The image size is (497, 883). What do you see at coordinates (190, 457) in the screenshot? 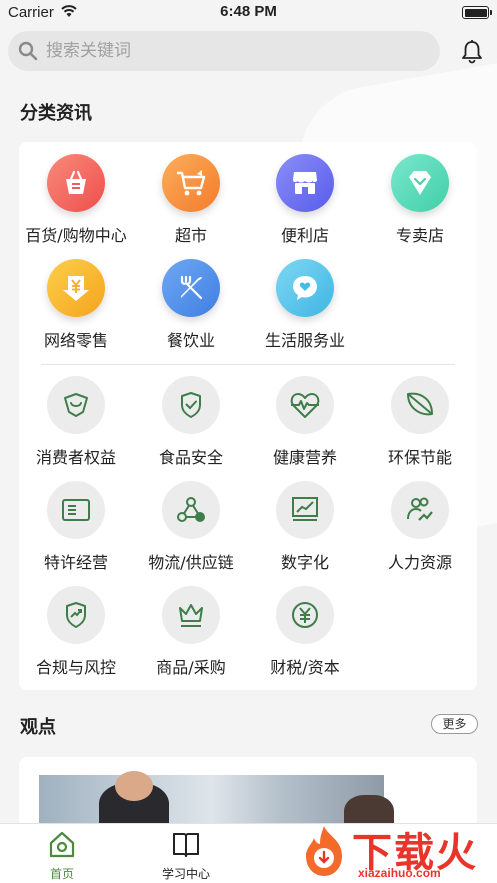
I see `topic-label: 食品安全` at bounding box center [190, 457].